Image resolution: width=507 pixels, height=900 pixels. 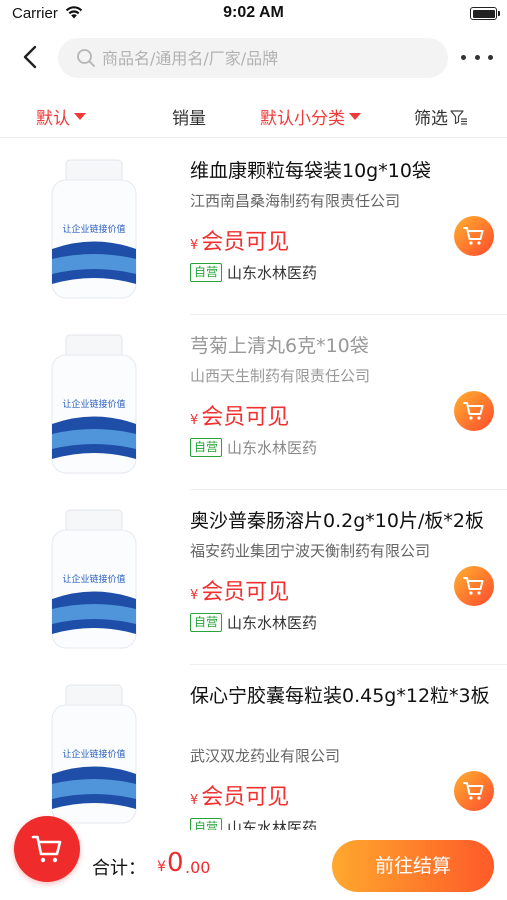 I want to click on total-label: 合计：, so click(x=119, y=868).